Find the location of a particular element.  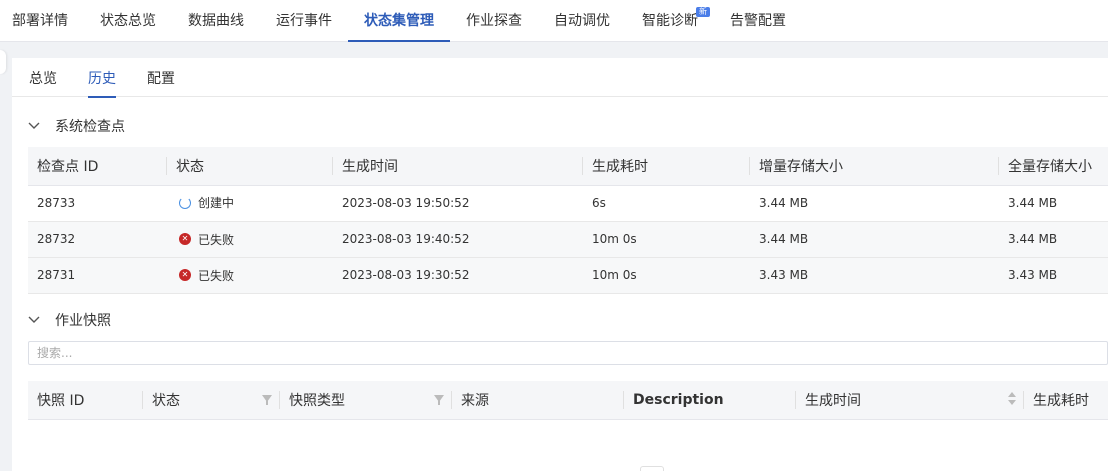

snapshots-section-header: 作业快照 is located at coordinates (69, 320).